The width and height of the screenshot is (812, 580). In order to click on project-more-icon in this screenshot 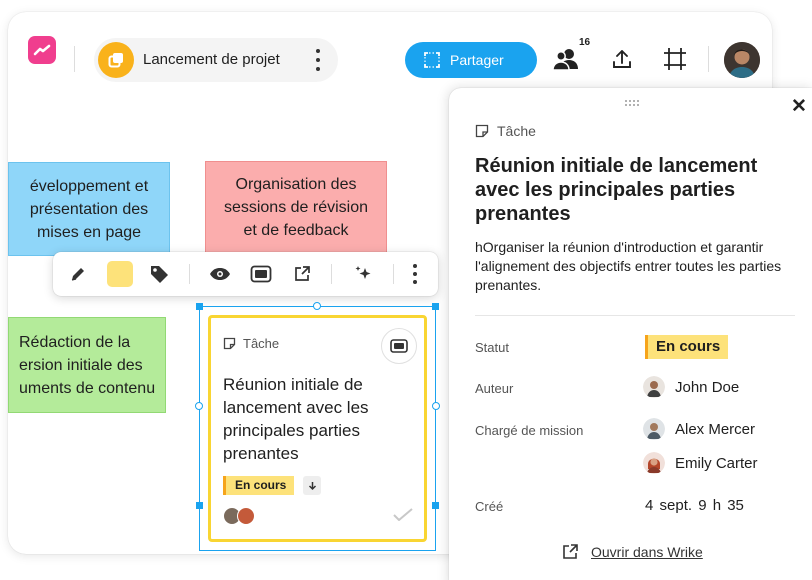, I will do `click(318, 60)`.